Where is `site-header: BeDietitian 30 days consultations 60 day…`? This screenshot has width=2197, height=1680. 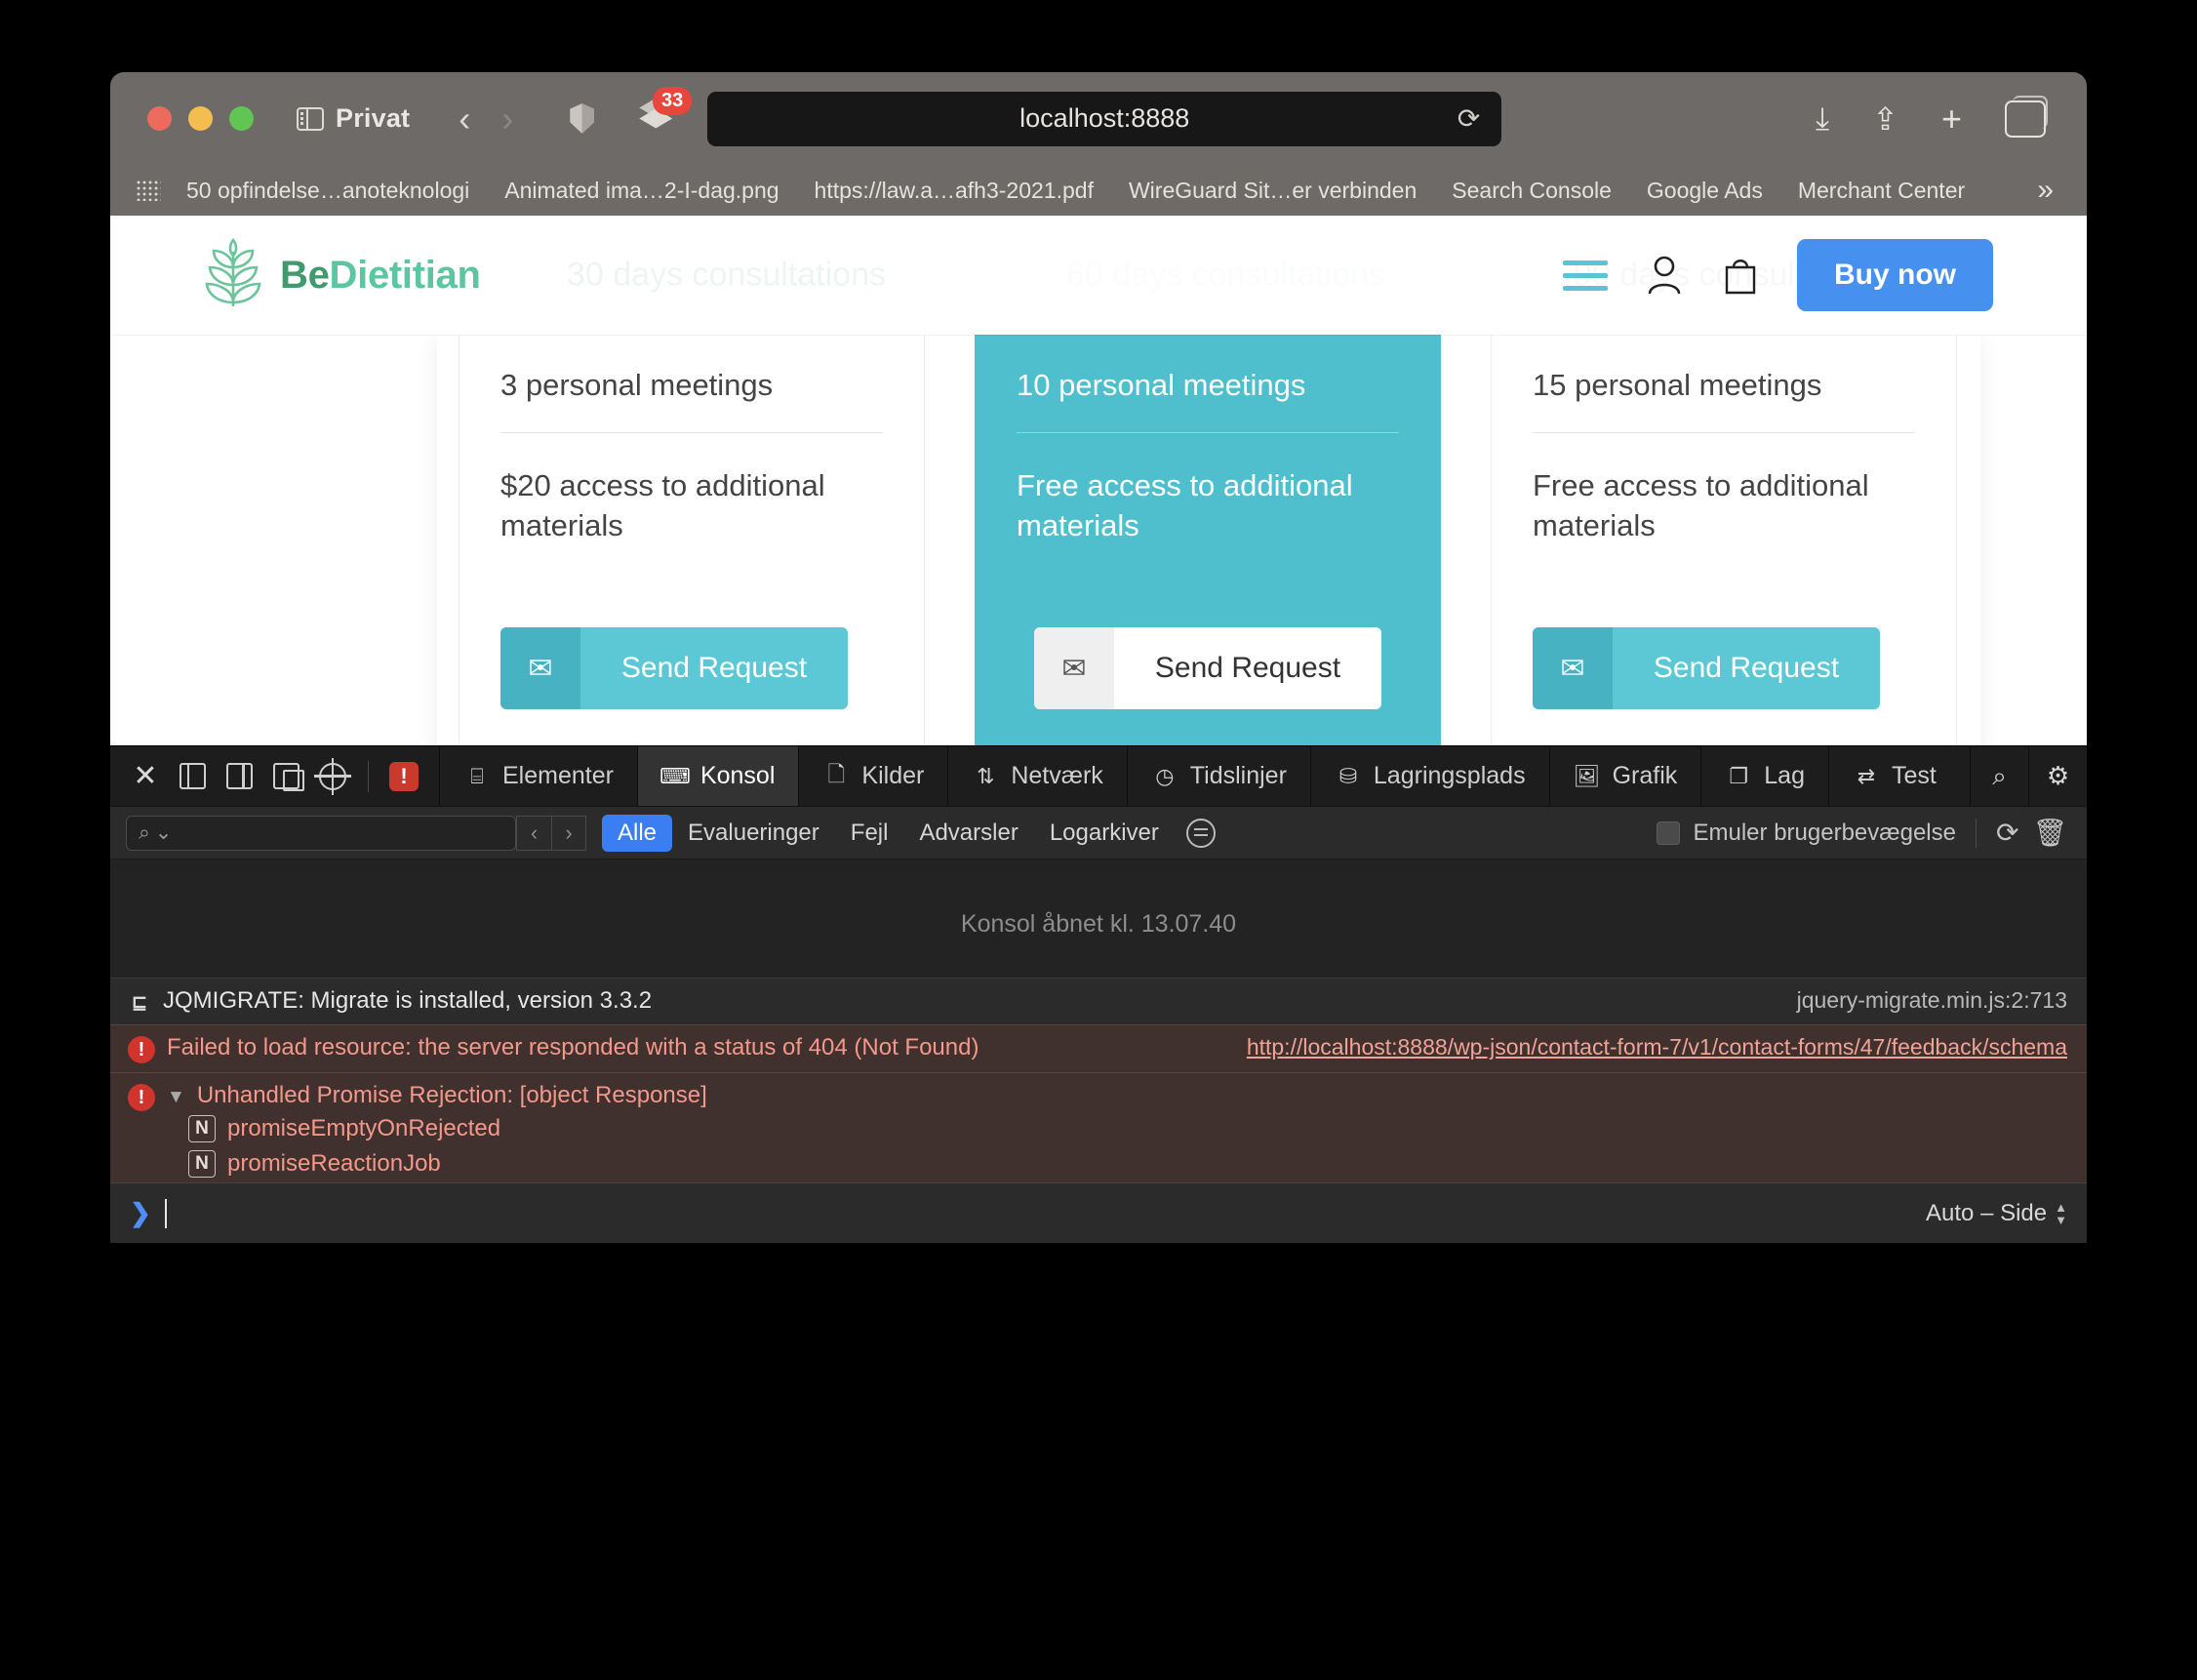
site-header: BeDietitian 30 days consultations 60 day… is located at coordinates (1098, 275).